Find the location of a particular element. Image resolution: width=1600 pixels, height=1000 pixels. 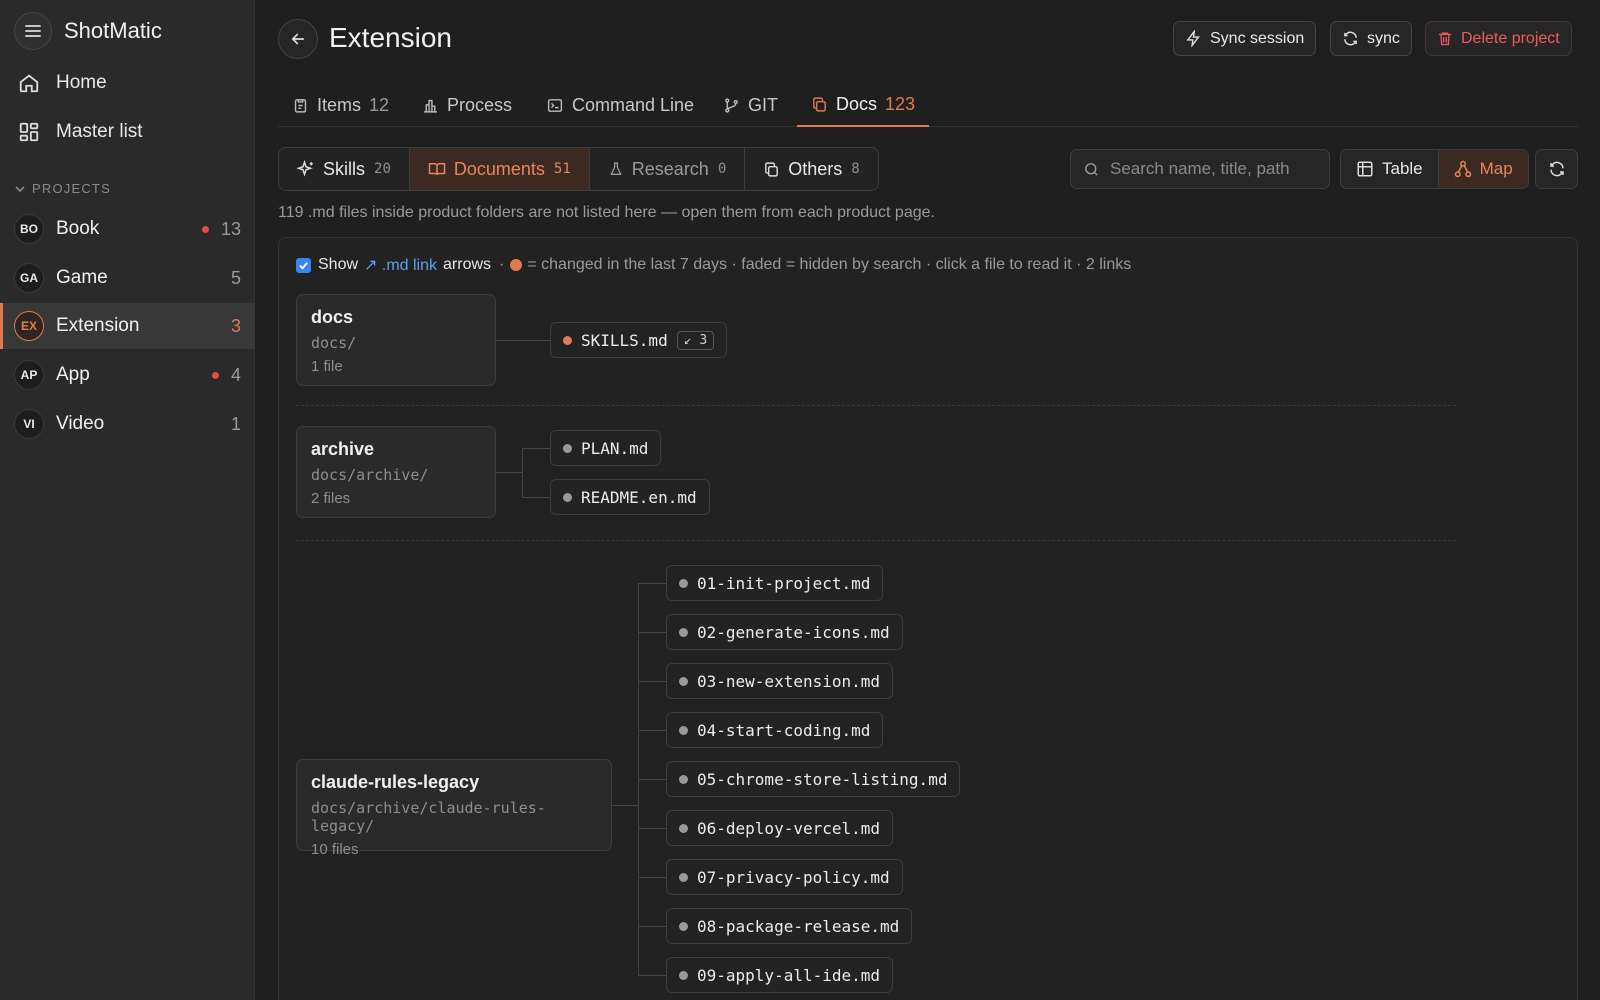

nav-home-label: Home is located at coordinates (81, 82).